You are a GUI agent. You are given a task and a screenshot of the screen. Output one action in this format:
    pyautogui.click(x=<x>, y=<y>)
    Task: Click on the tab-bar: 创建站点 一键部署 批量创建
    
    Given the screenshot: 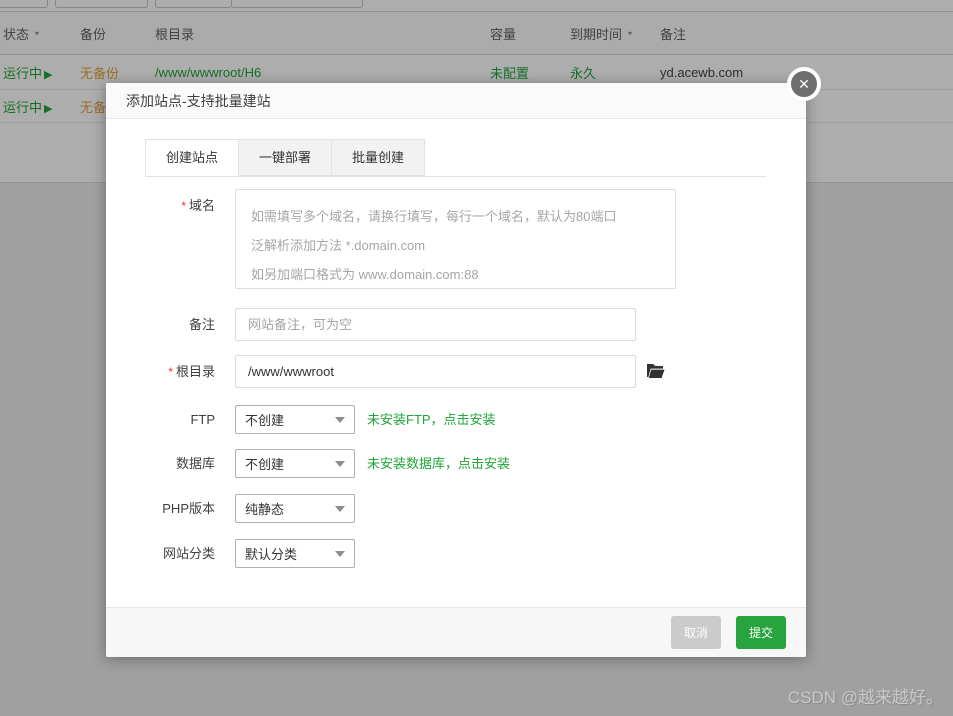 What is the action you would take?
    pyautogui.click(x=455, y=158)
    